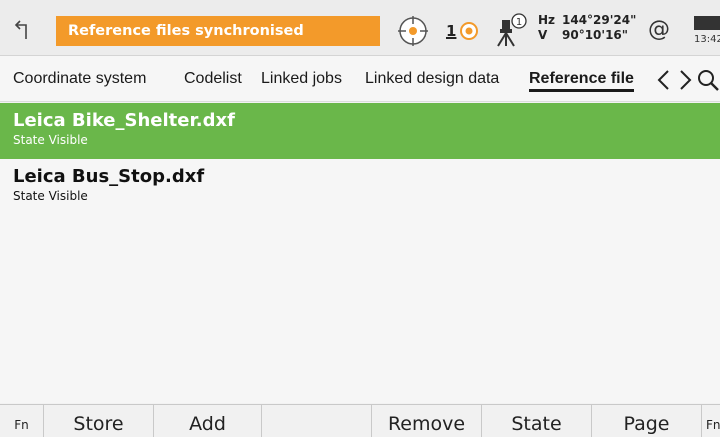 The height and width of the screenshot is (437, 720). I want to click on tab-codelist: Codelist, so click(213, 79).